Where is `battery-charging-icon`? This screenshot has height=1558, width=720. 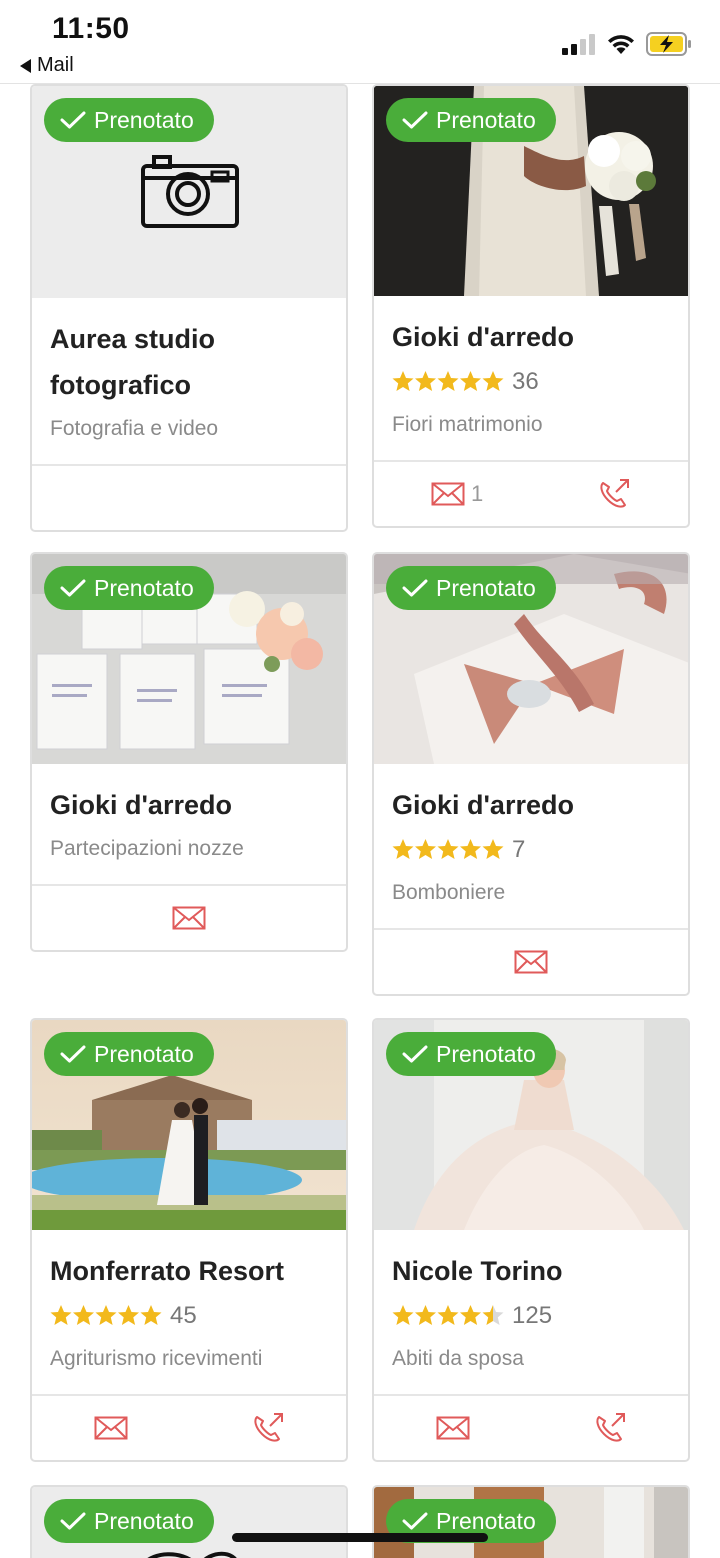 battery-charging-icon is located at coordinates (668, 44).